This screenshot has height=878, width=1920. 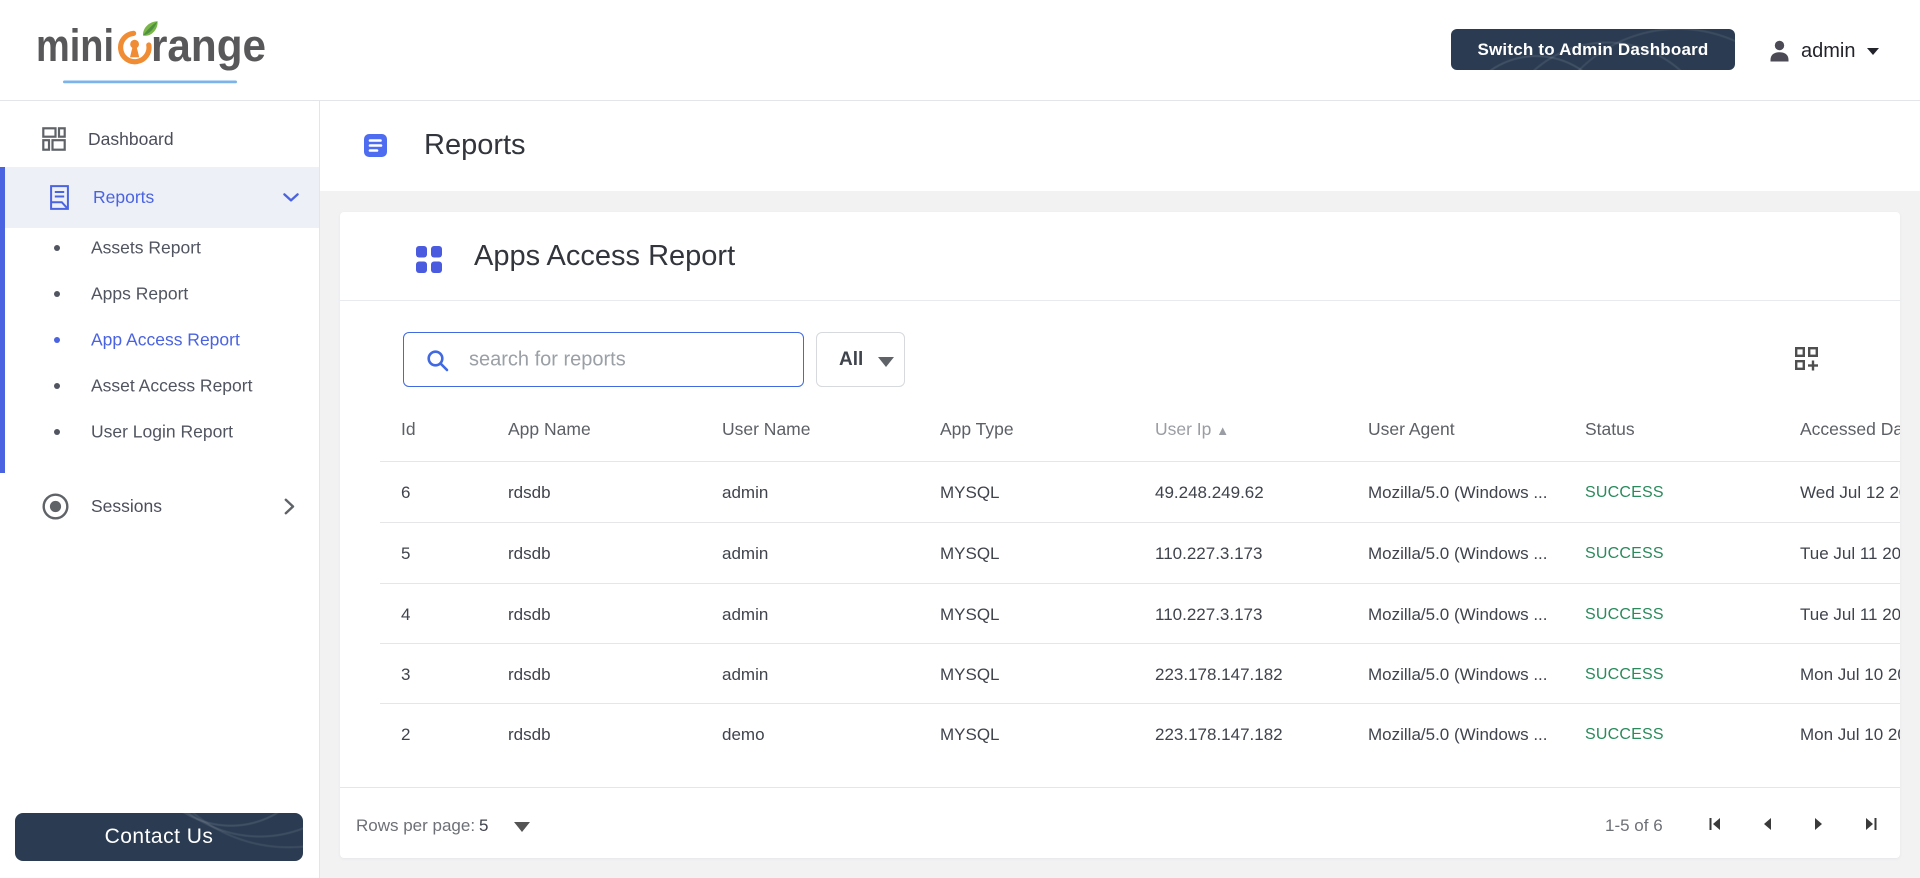 I want to click on svg-text: range, so click(x=208, y=45).